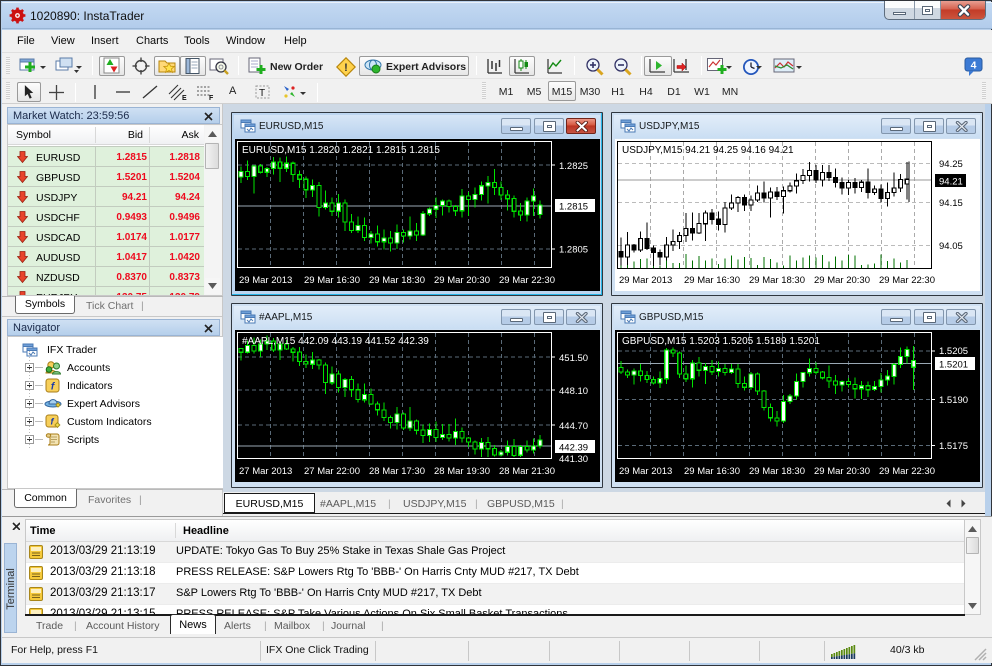 This screenshot has width=992, height=666. I want to click on svg-text: 27 Mar 22:00, so click(332, 471).